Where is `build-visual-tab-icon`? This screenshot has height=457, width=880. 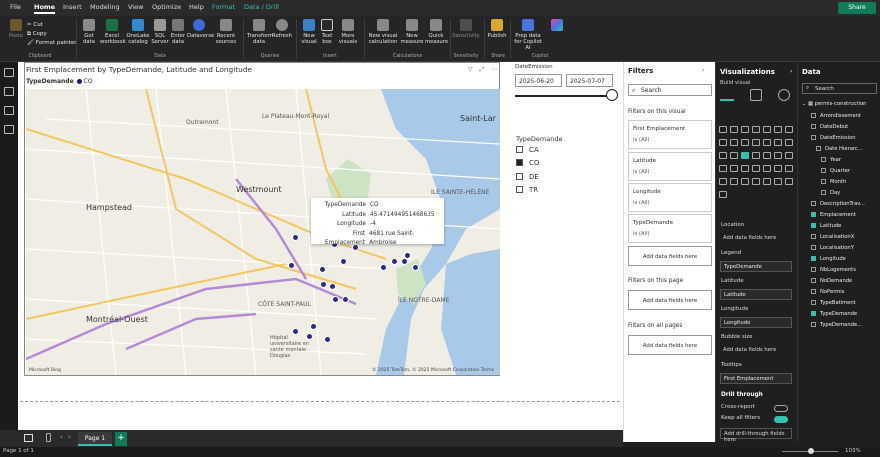 build-visual-tab-icon is located at coordinates (727, 95).